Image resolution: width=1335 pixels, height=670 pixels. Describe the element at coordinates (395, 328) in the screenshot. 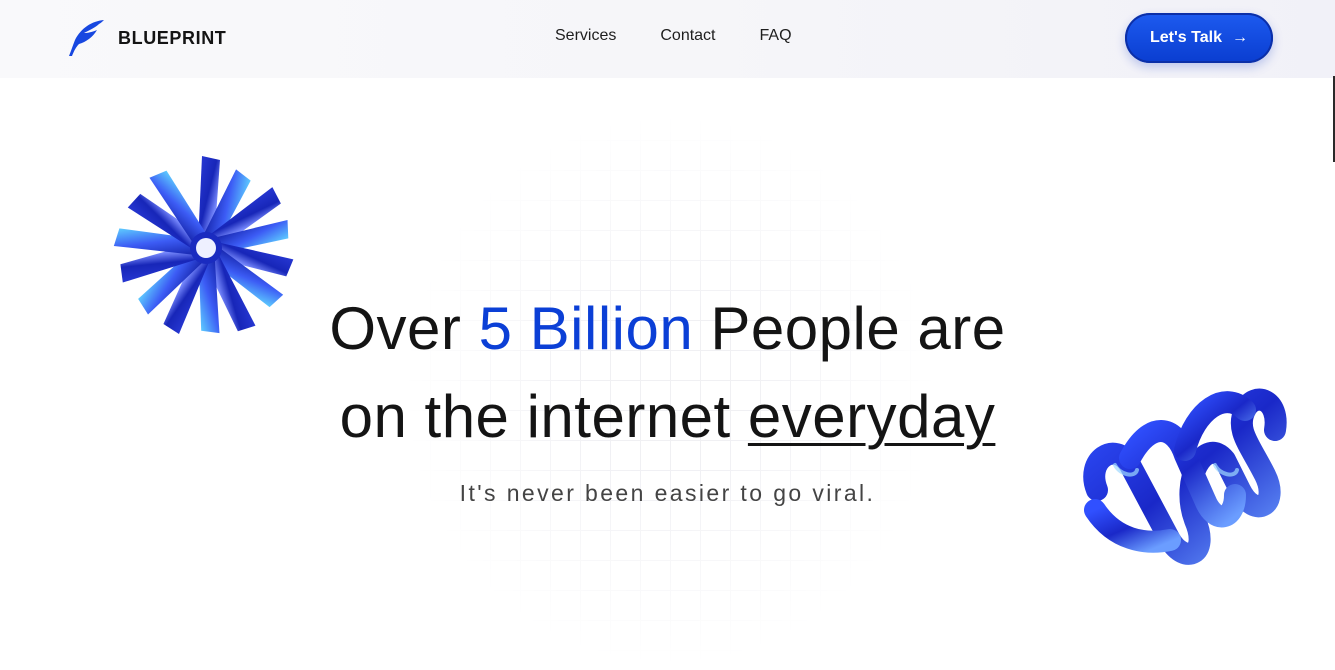

I see `headline-text-over: Over` at that location.